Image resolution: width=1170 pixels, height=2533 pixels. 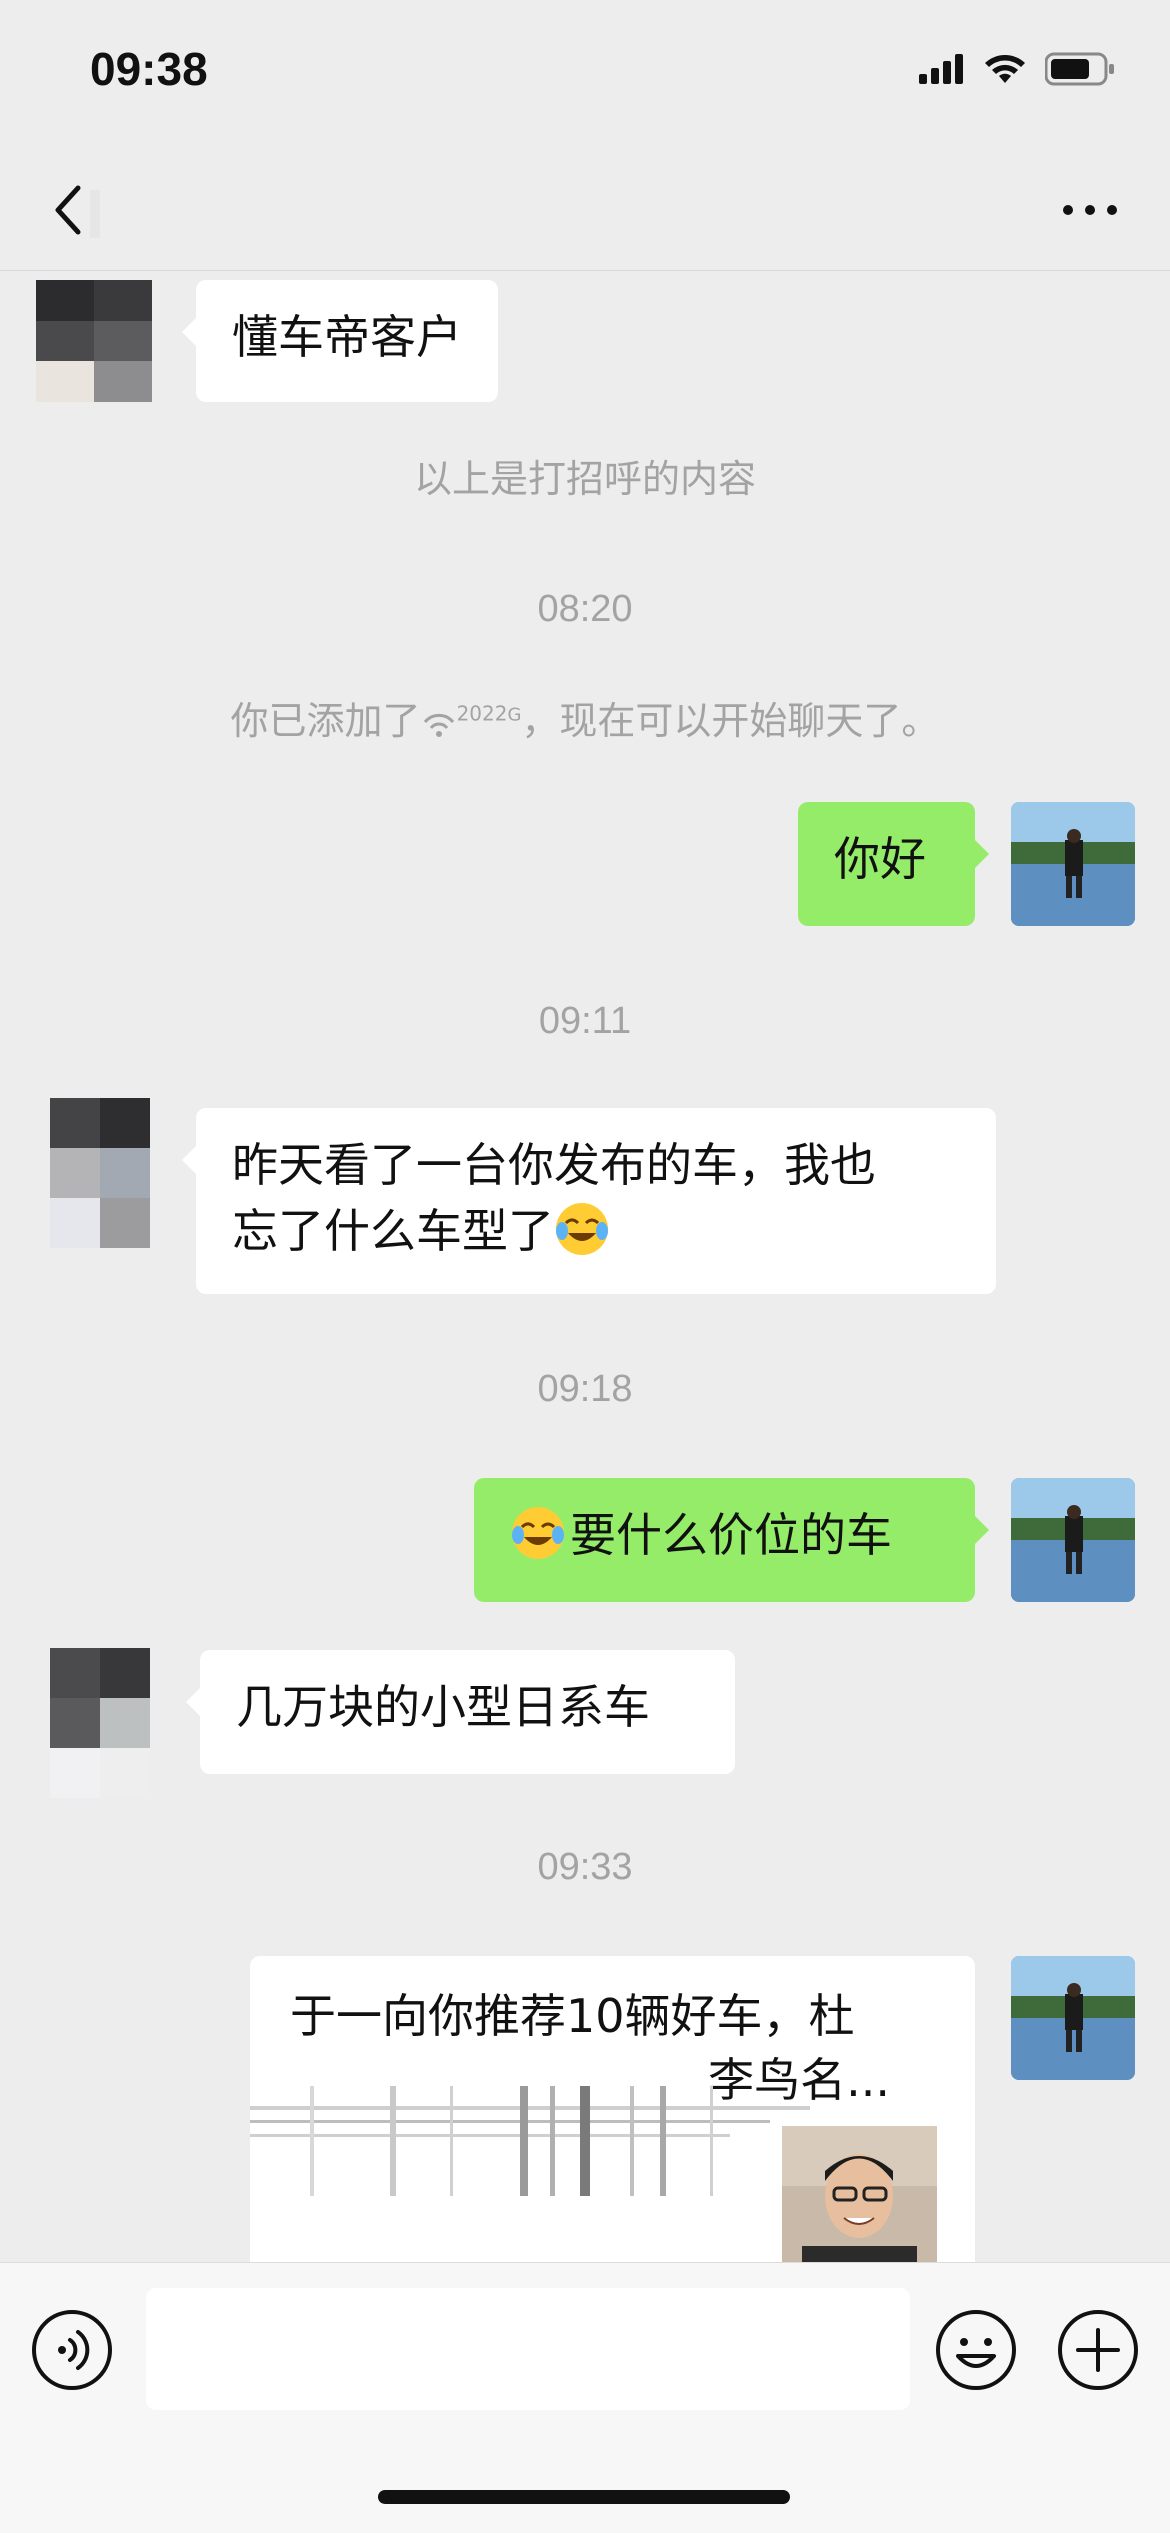 What do you see at coordinates (589, 1201) in the screenshot?
I see `incoming-message: 昨天看了一台你发布的车，我也 忘了什么车型了` at bounding box center [589, 1201].